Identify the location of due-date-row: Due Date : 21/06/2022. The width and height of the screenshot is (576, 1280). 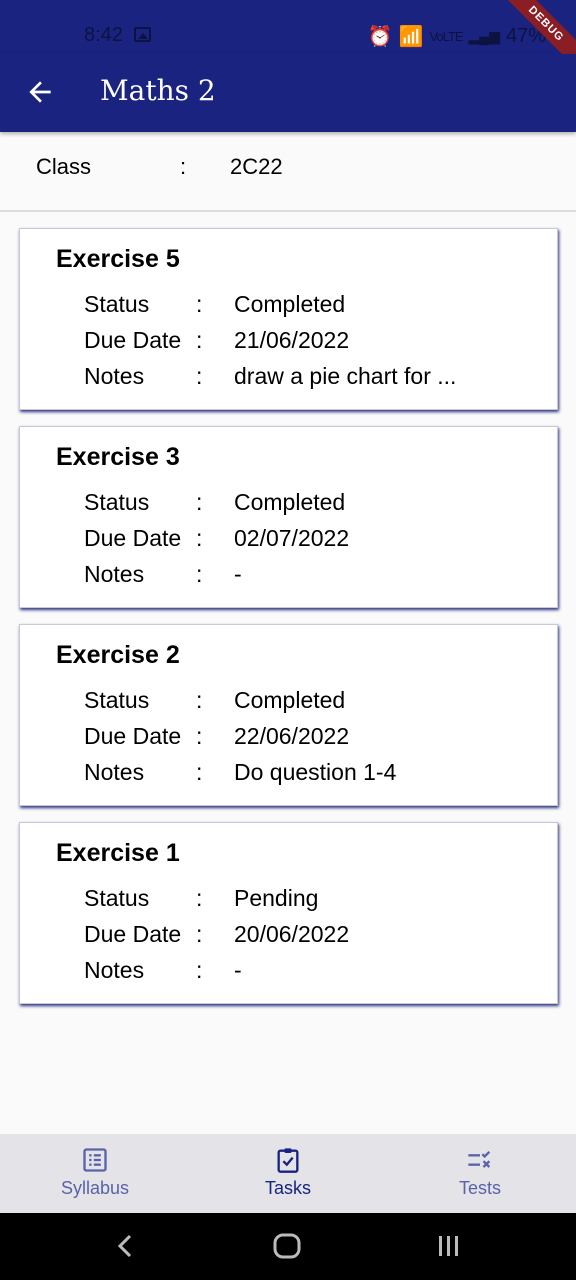
(314, 342).